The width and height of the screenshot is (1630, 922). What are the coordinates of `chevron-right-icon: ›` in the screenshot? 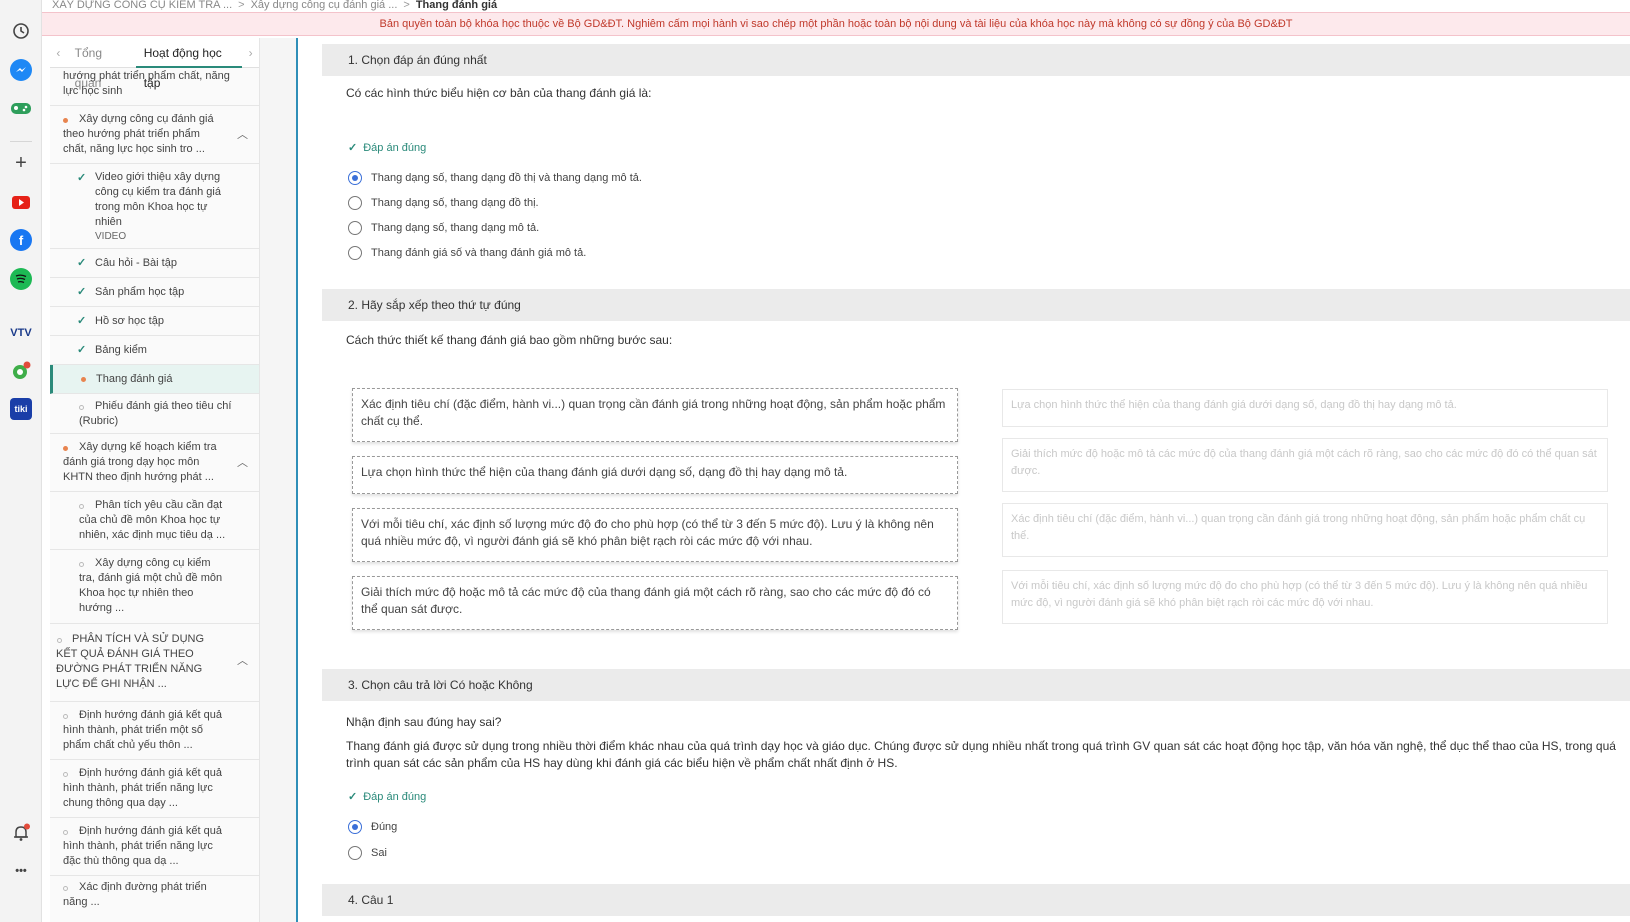 It's located at (250, 53).